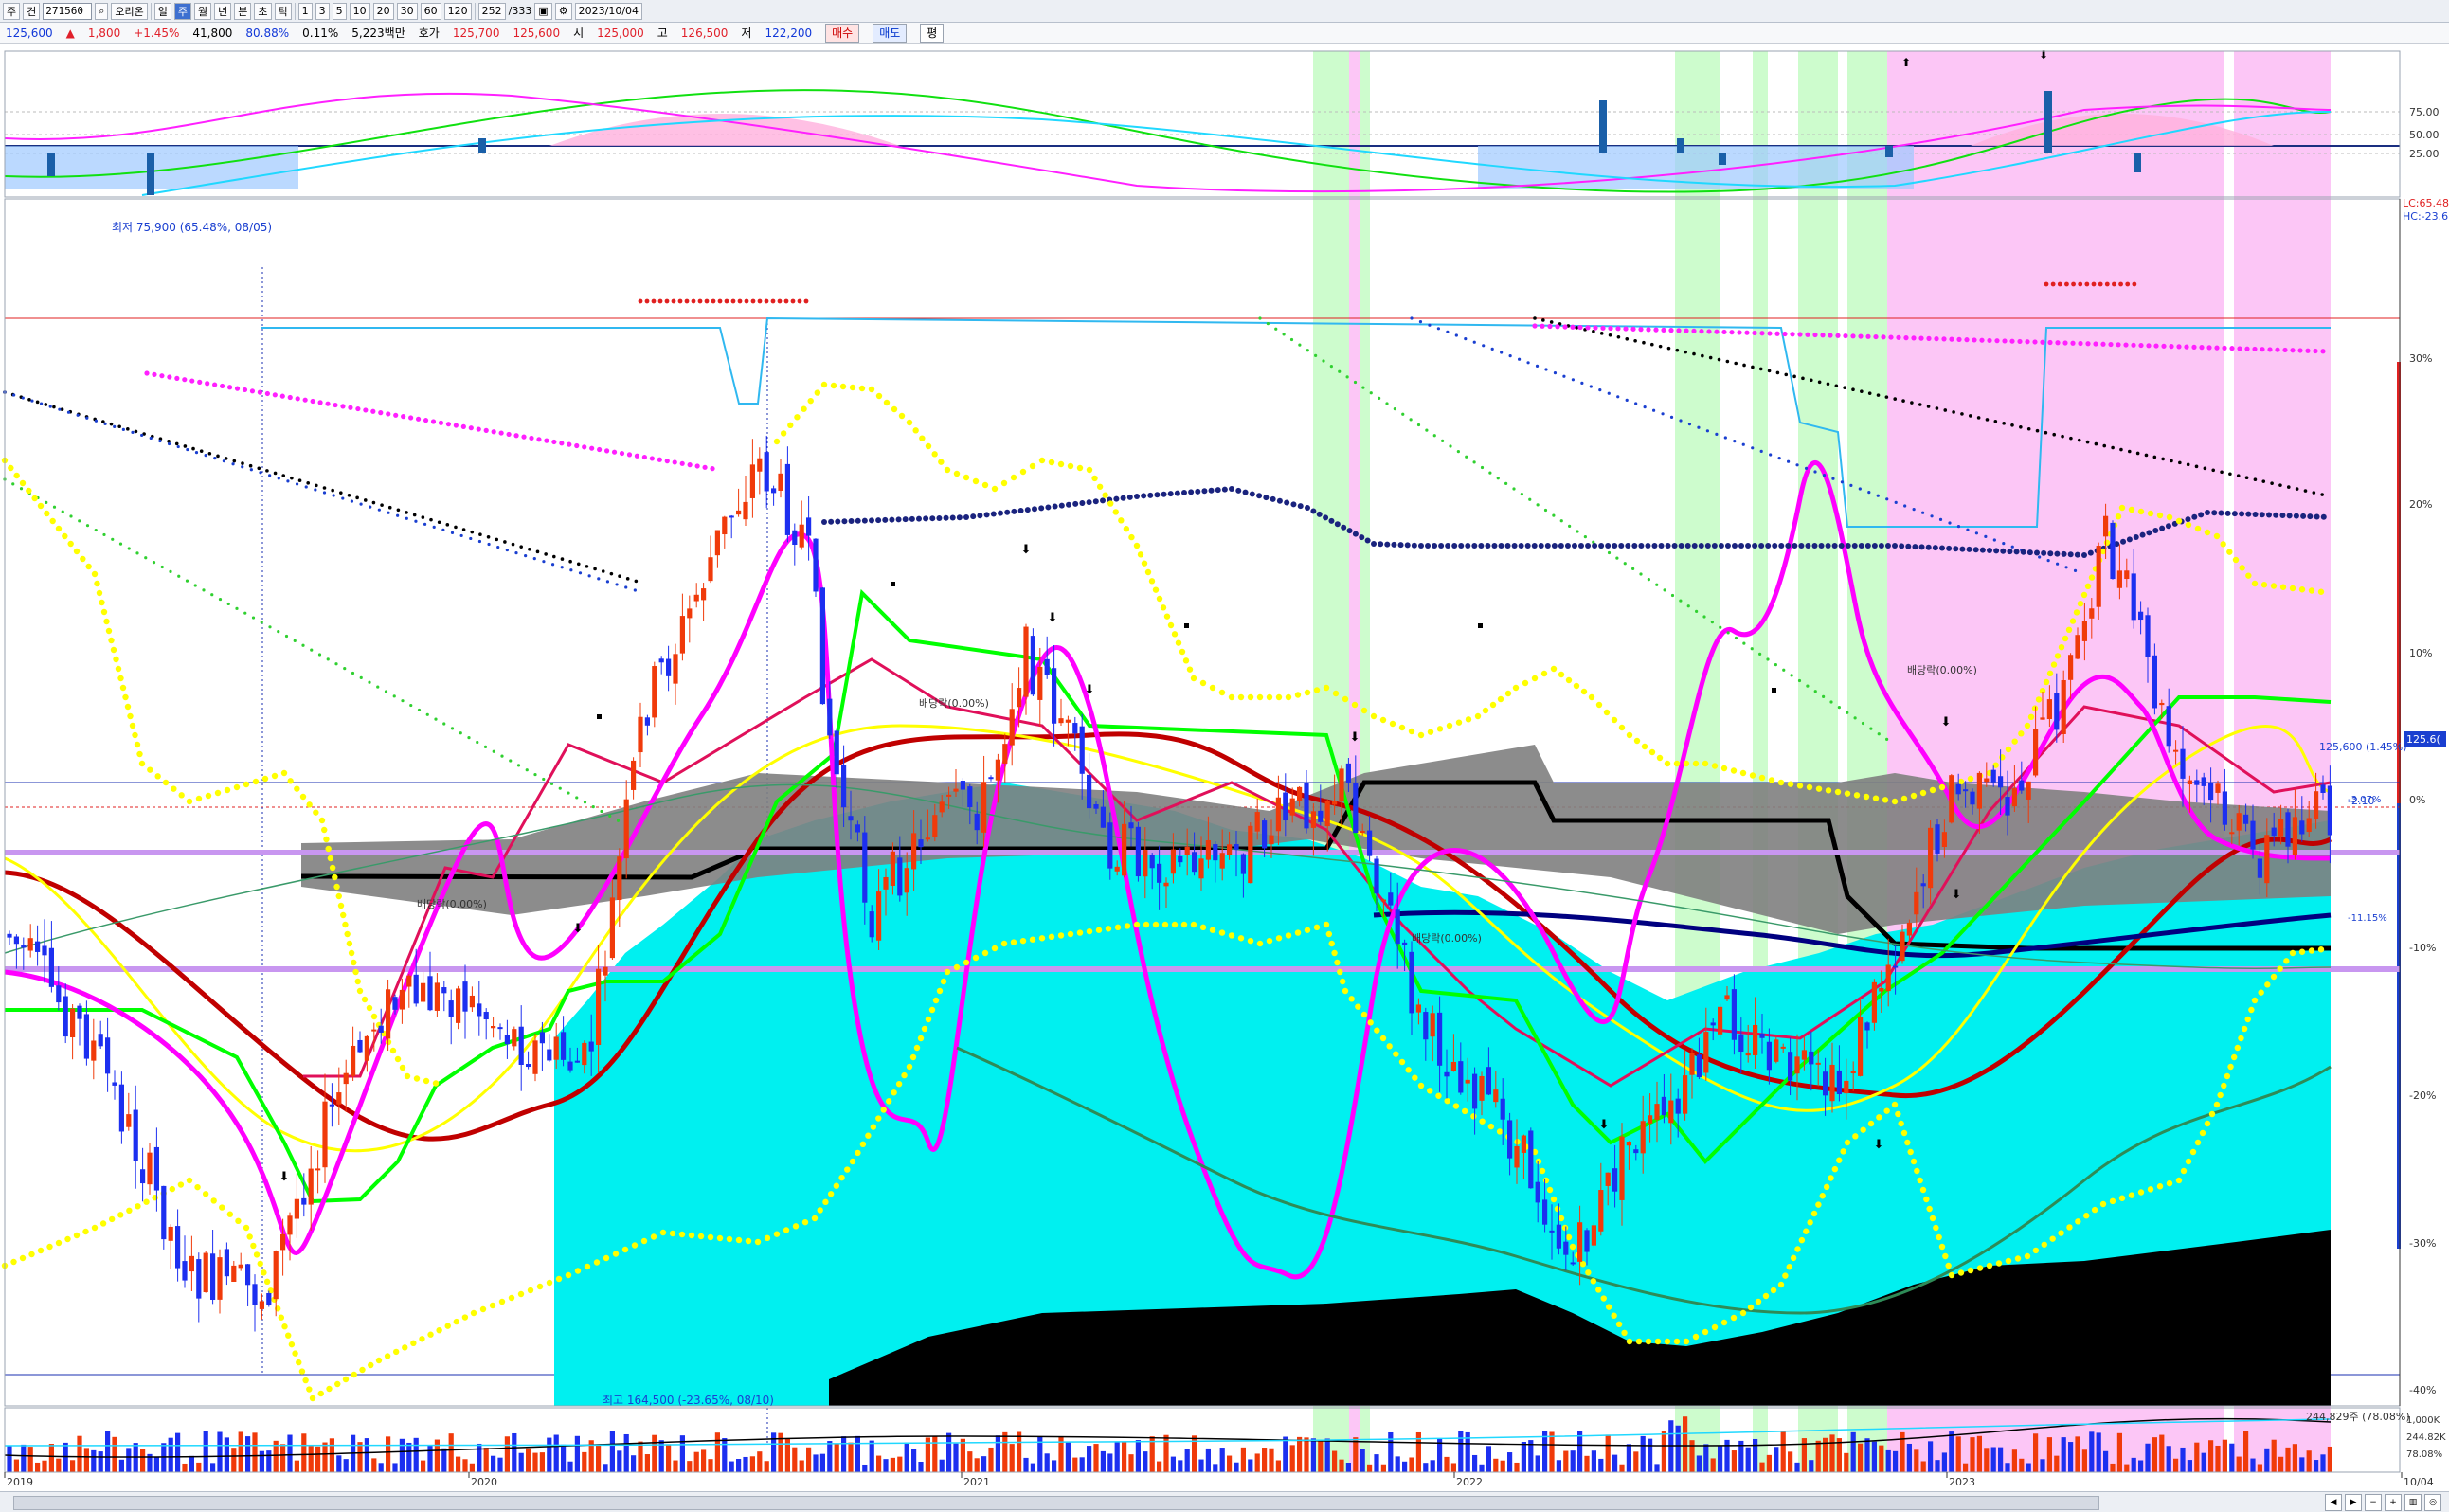 The image size is (2449, 1512). Describe the element at coordinates (1056, 1503) in the screenshot. I see `scroll-thumb` at that location.